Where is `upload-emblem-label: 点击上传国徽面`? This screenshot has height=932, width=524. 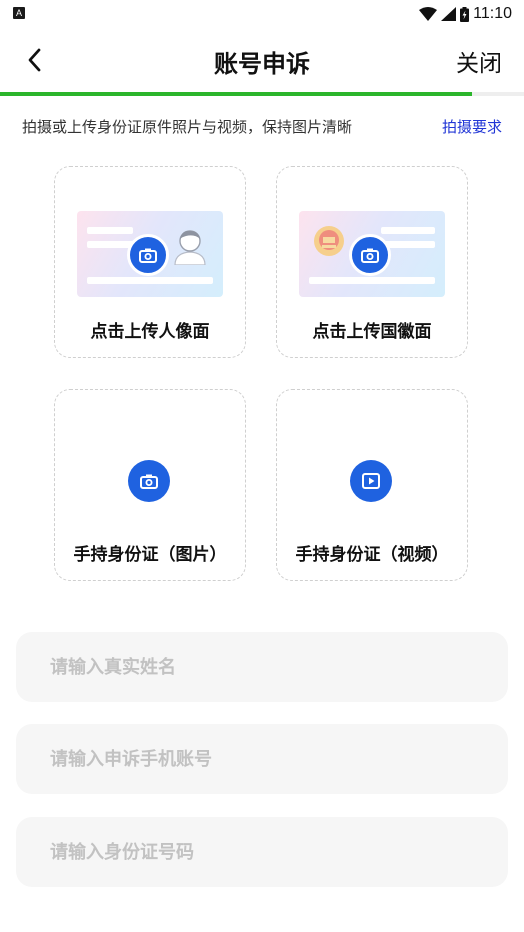
upload-emblem-label: 点击上传国徽面 is located at coordinates (372, 332).